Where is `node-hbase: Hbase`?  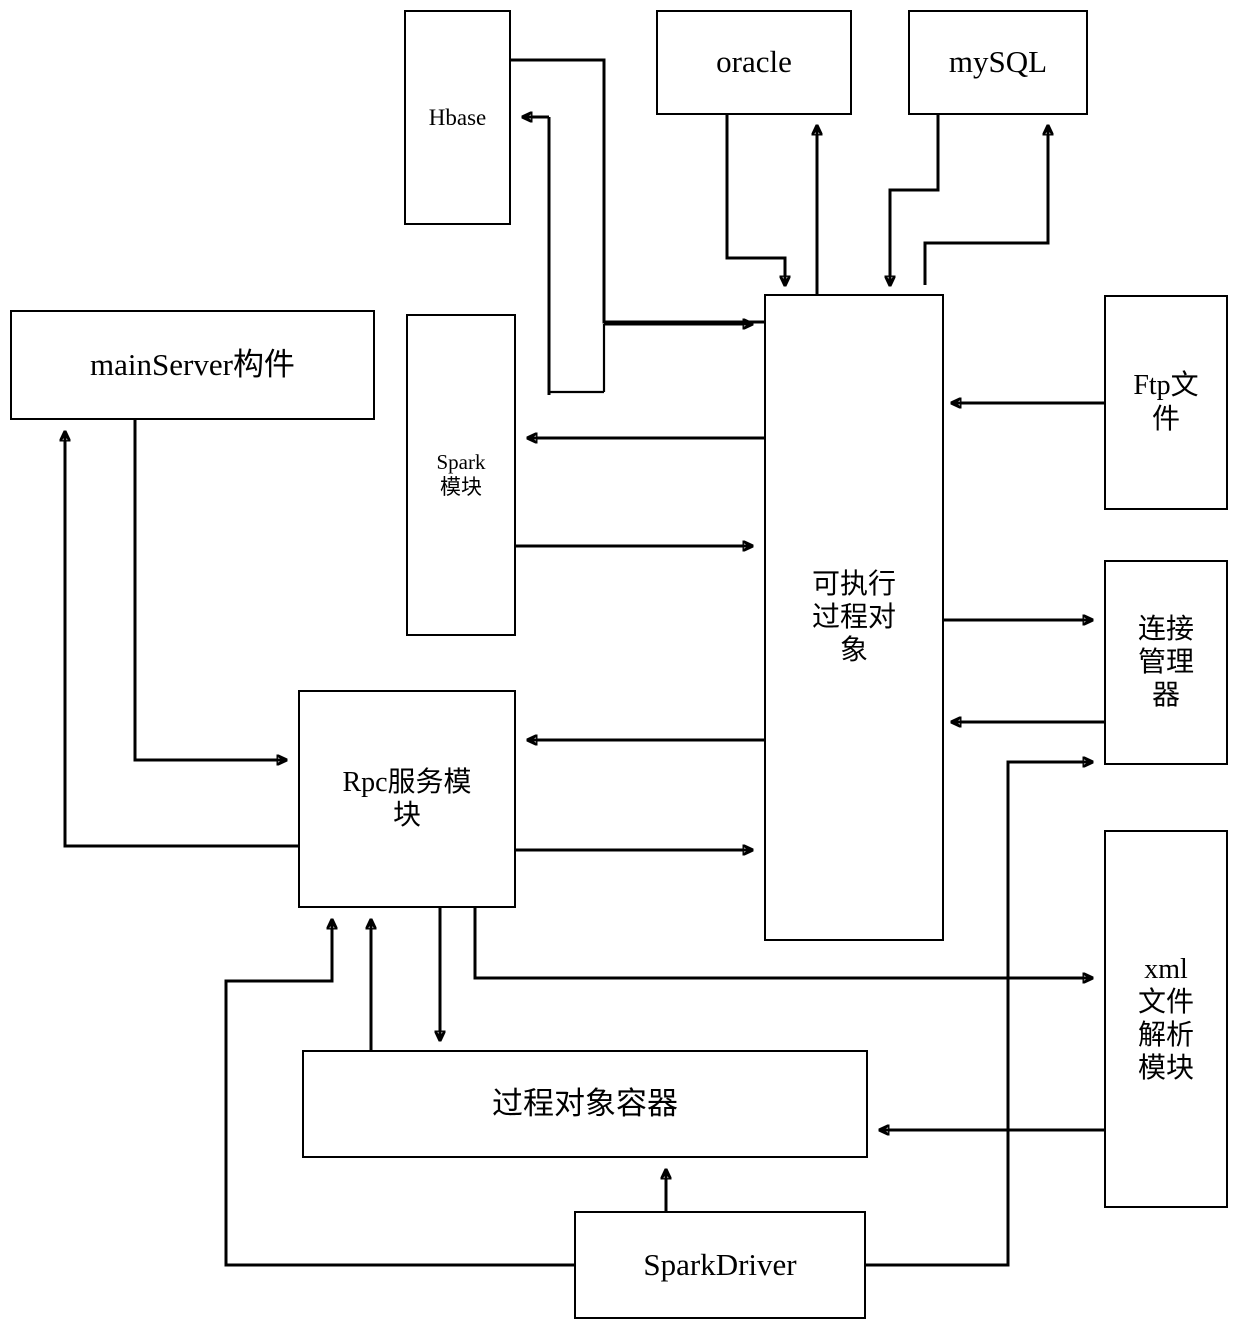
node-hbase: Hbase is located at coordinates (457, 117).